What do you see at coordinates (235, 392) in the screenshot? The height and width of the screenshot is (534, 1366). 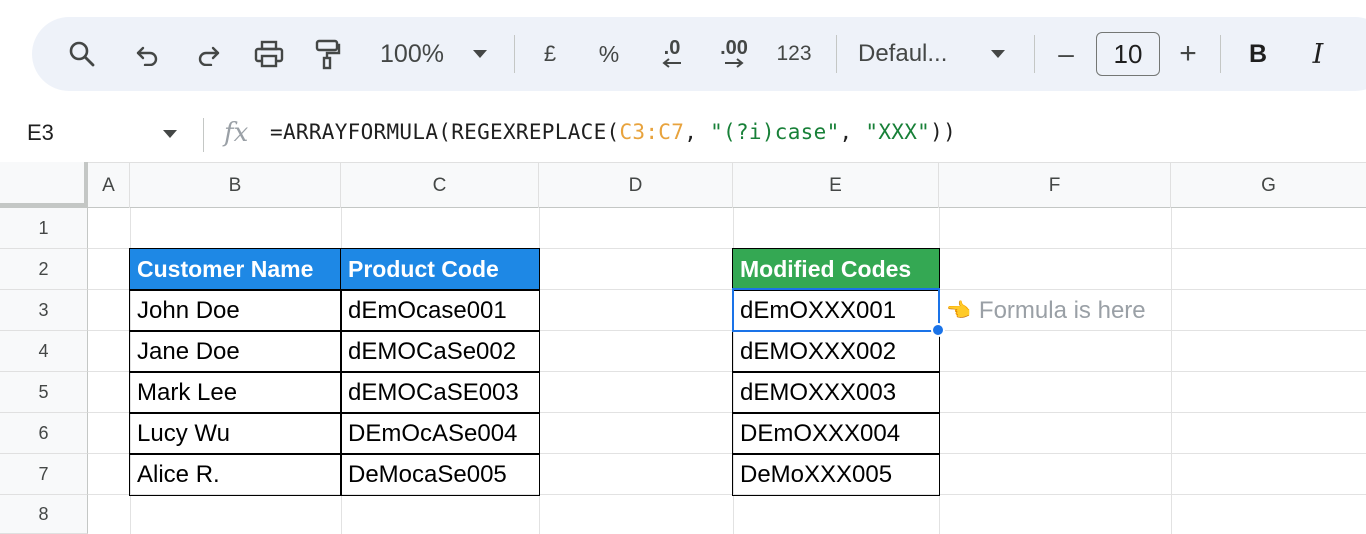 I see `table-cell-customer: Mark Lee` at bounding box center [235, 392].